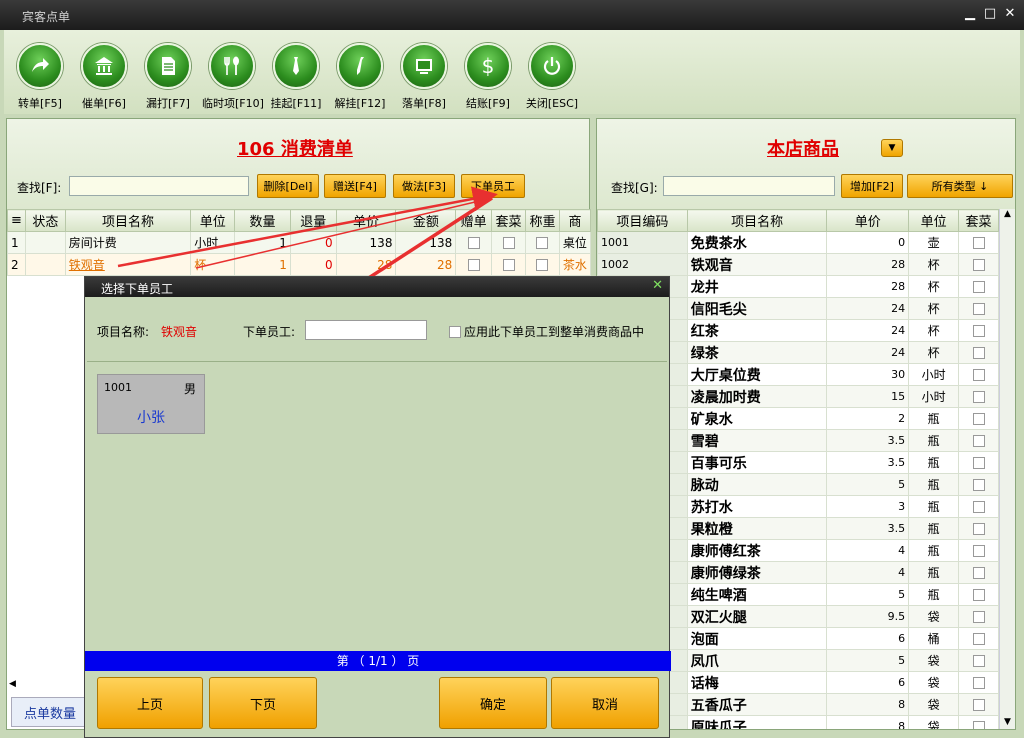 The height and width of the screenshot is (738, 1024). Describe the element at coordinates (605, 703) in the screenshot. I see `cancel-button: 取消` at that location.